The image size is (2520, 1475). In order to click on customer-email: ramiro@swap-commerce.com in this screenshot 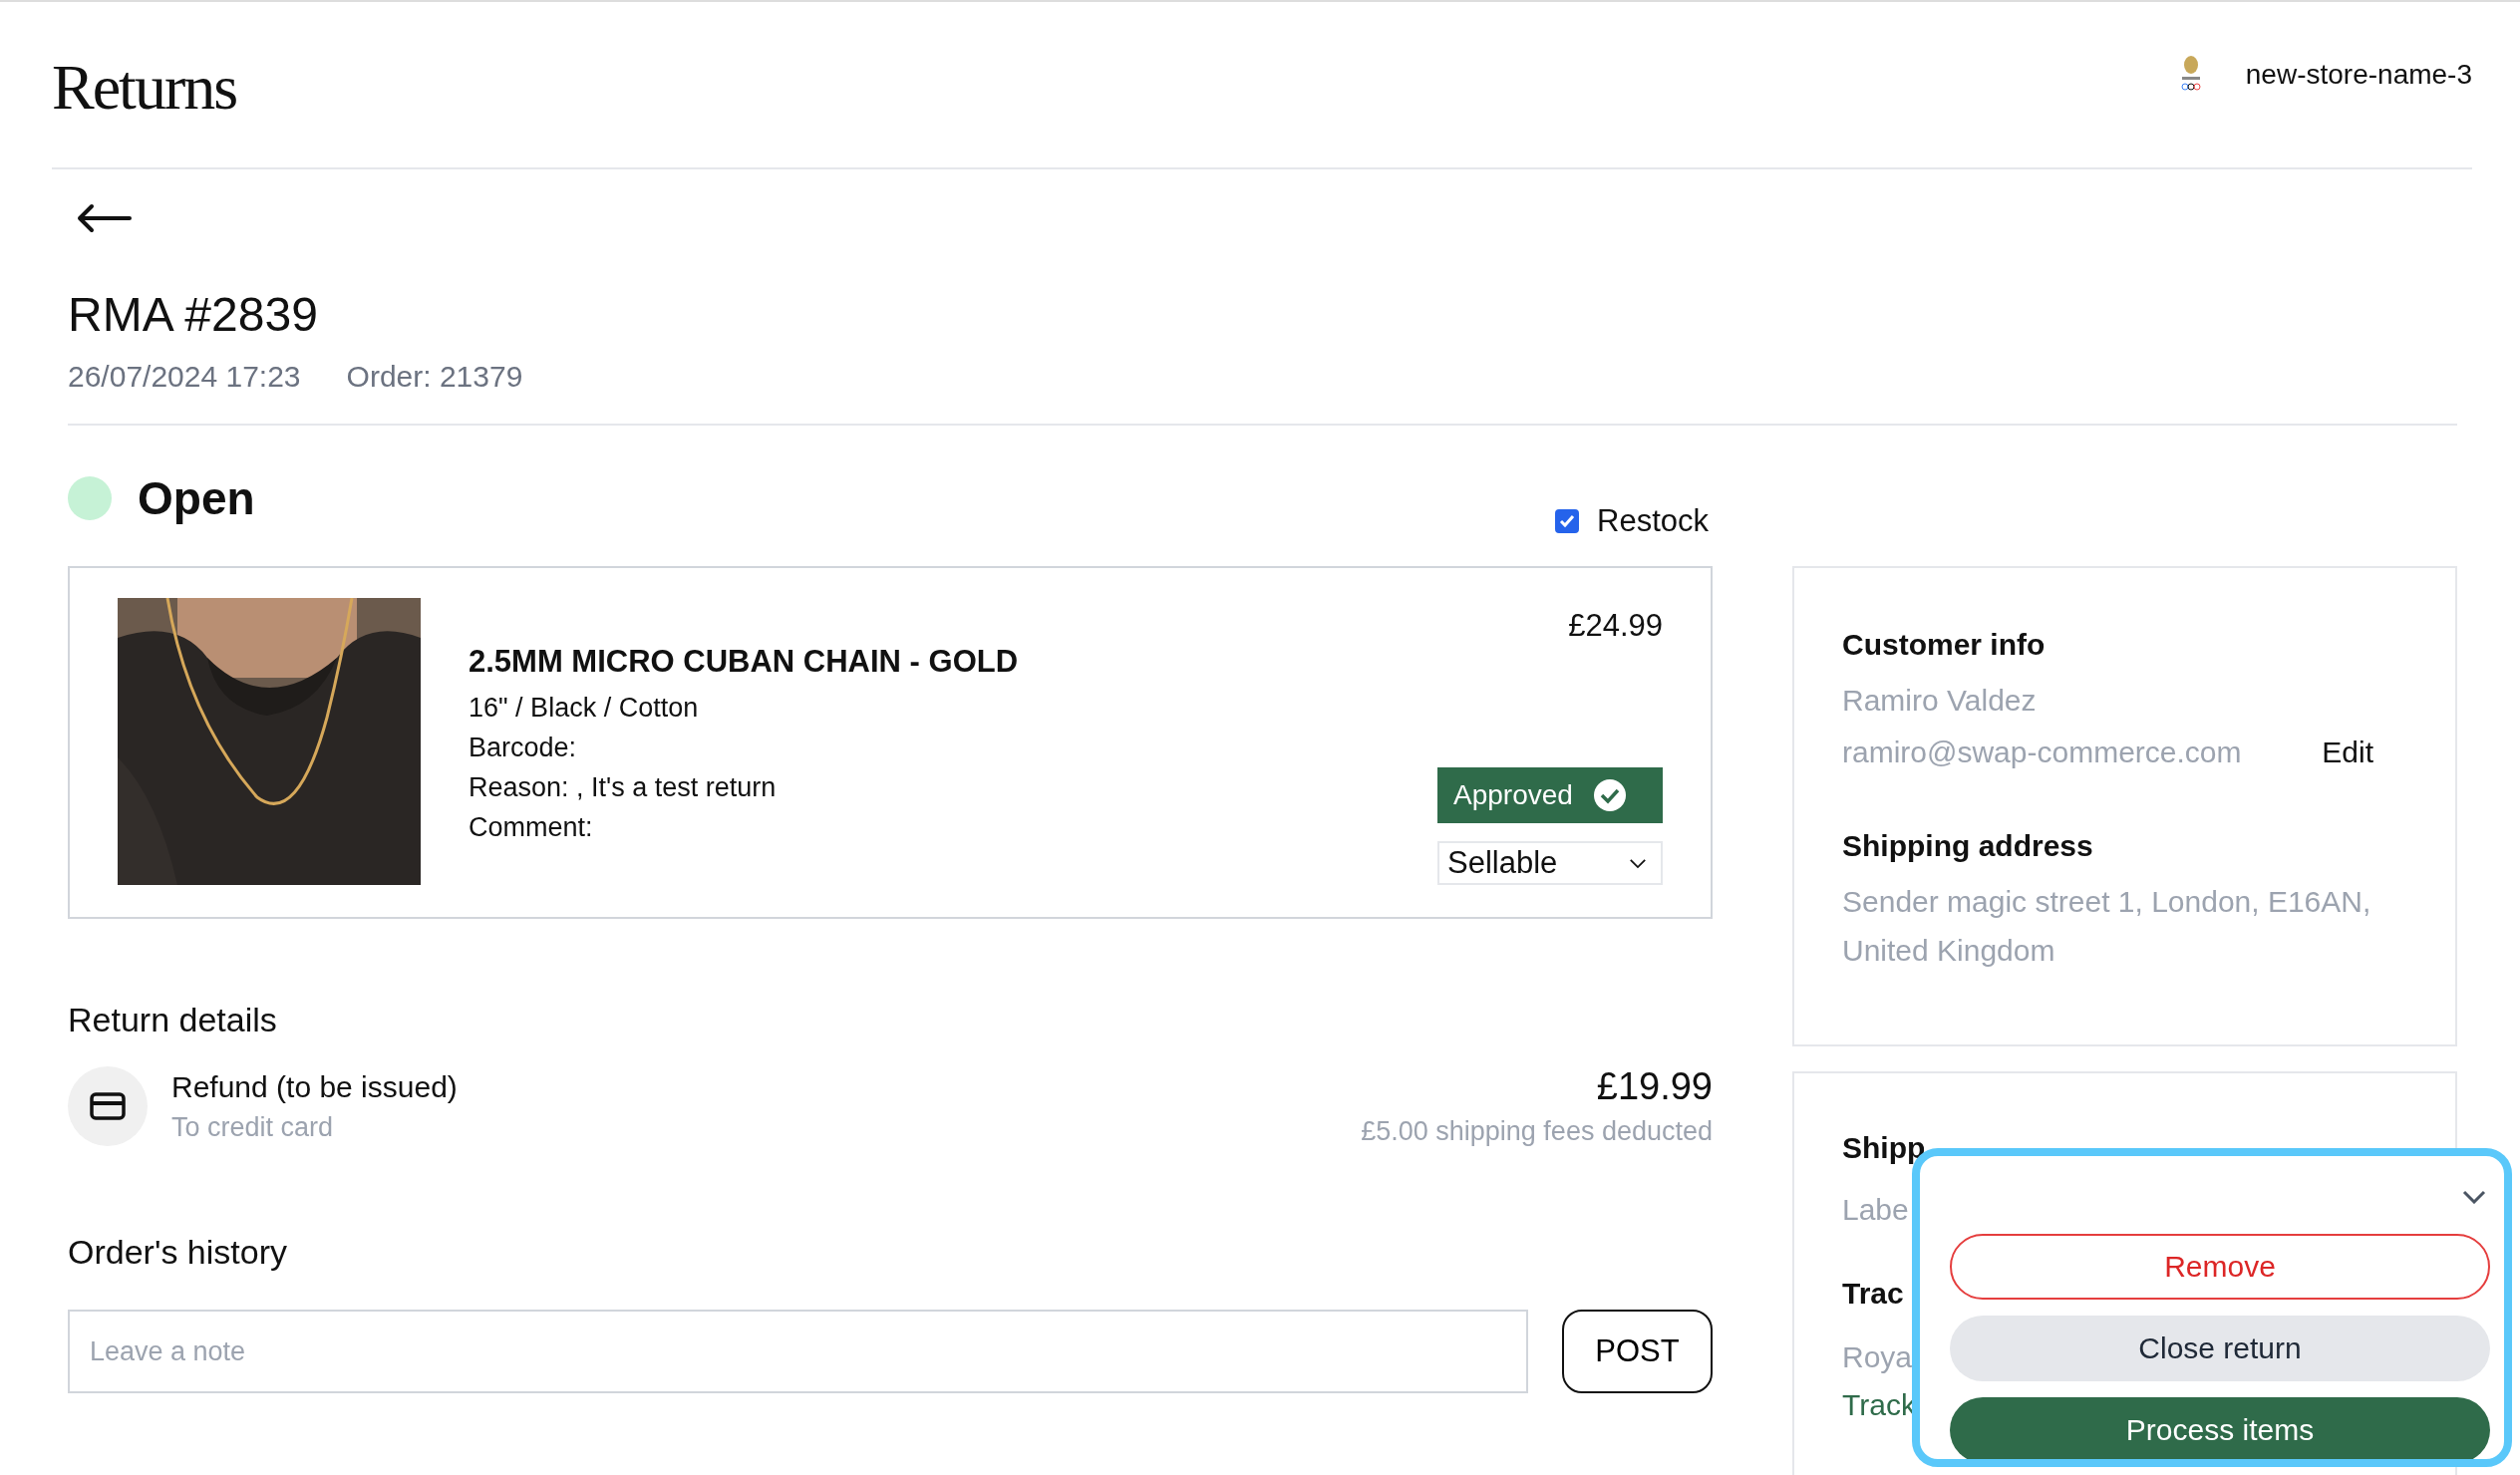, I will do `click(2042, 752)`.